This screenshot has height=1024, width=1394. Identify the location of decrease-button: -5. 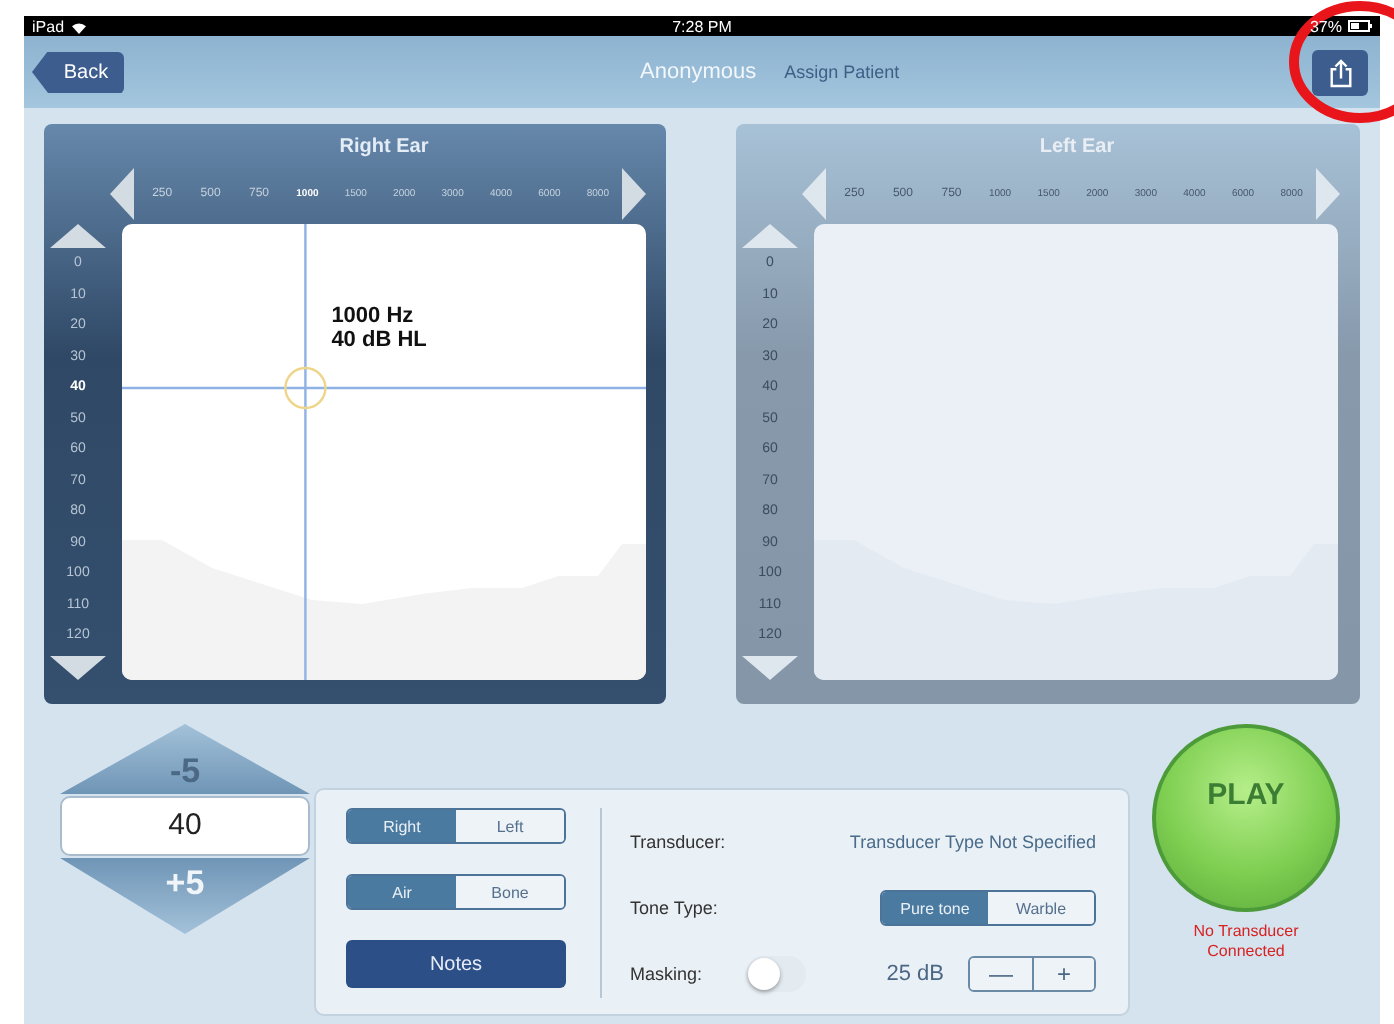
(185, 759).